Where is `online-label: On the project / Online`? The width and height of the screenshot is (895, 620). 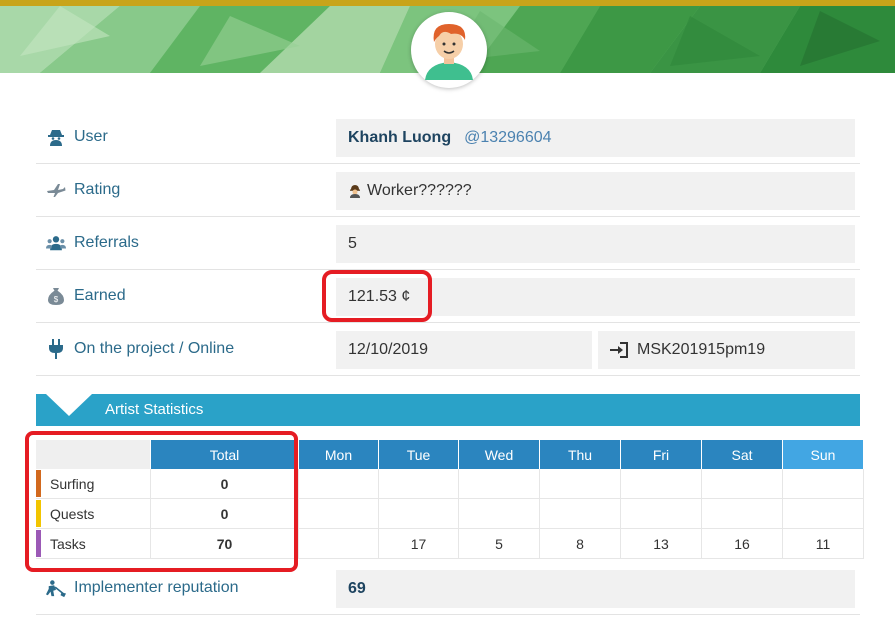
online-label: On the project / Online is located at coordinates (154, 348).